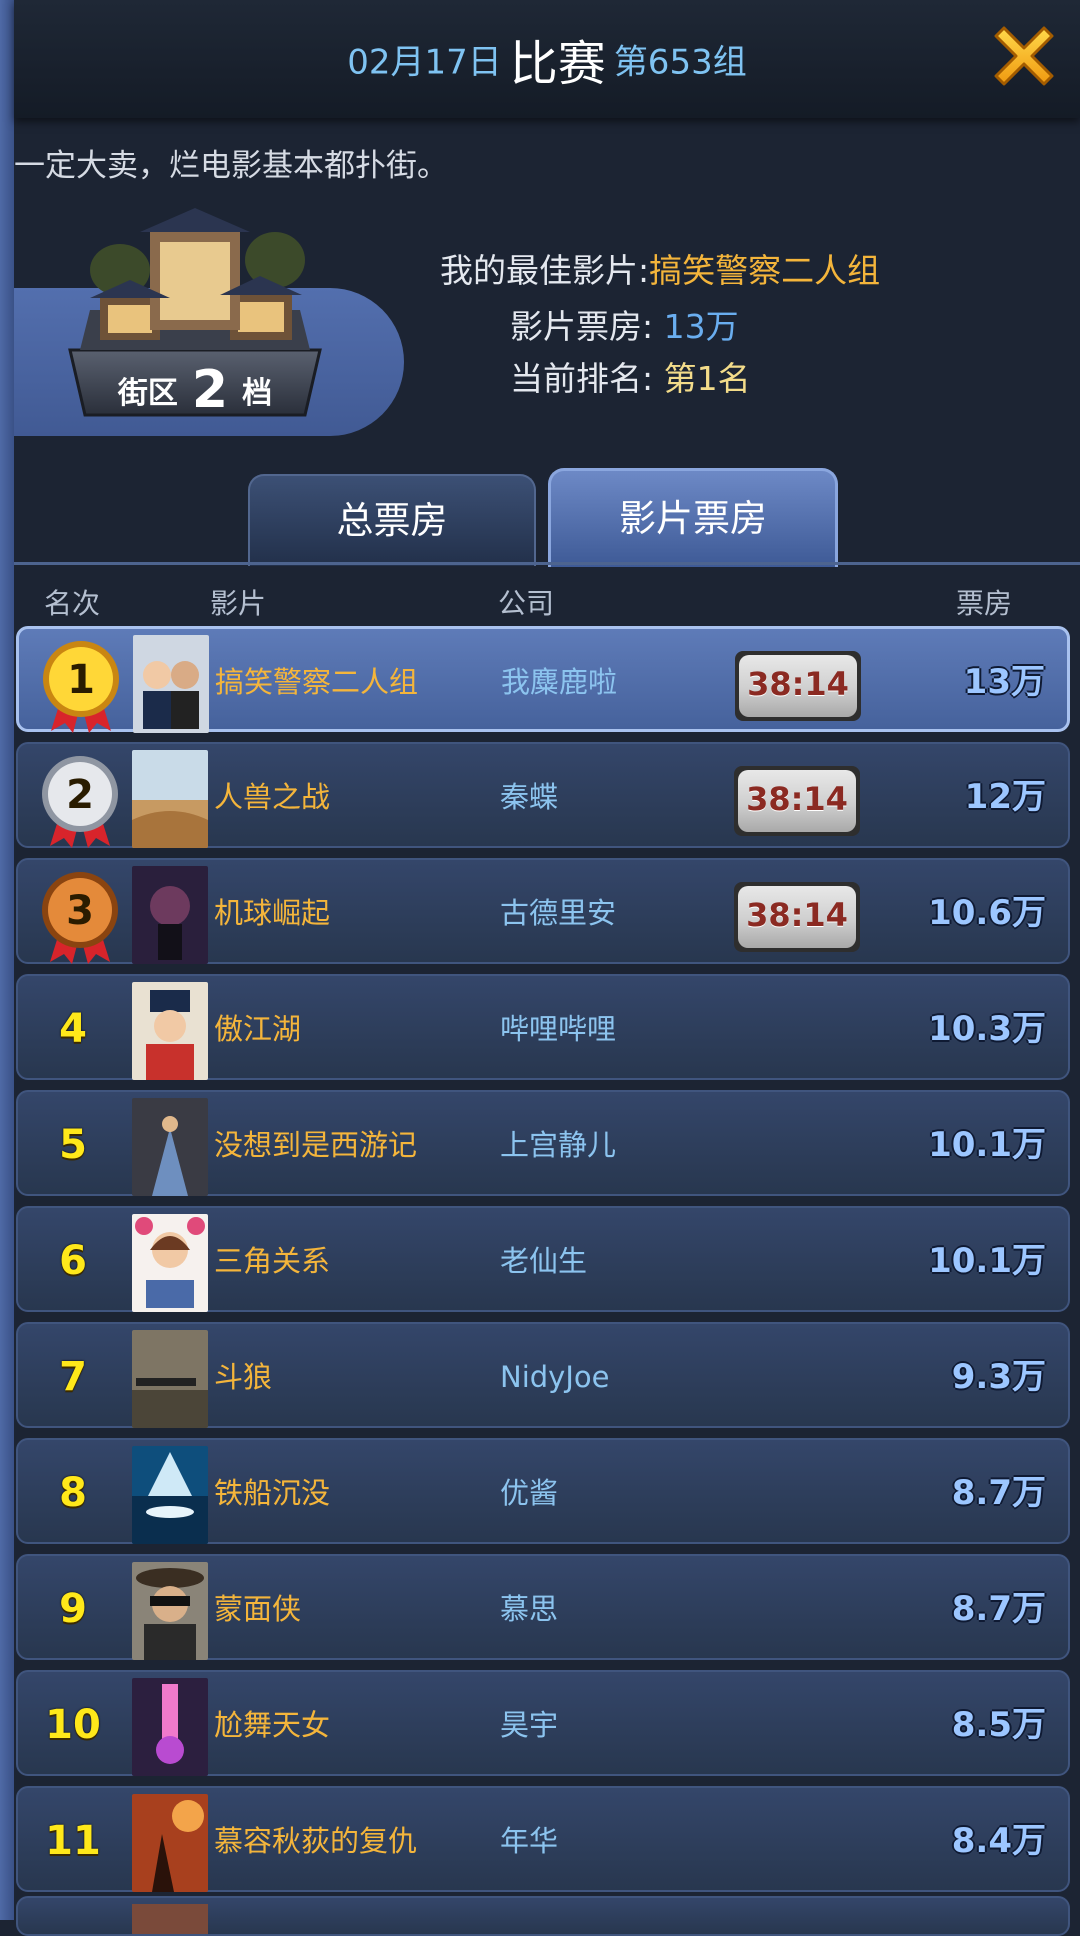  What do you see at coordinates (1005, 797) in the screenshot?
I see `row-boxoffice: 12万` at bounding box center [1005, 797].